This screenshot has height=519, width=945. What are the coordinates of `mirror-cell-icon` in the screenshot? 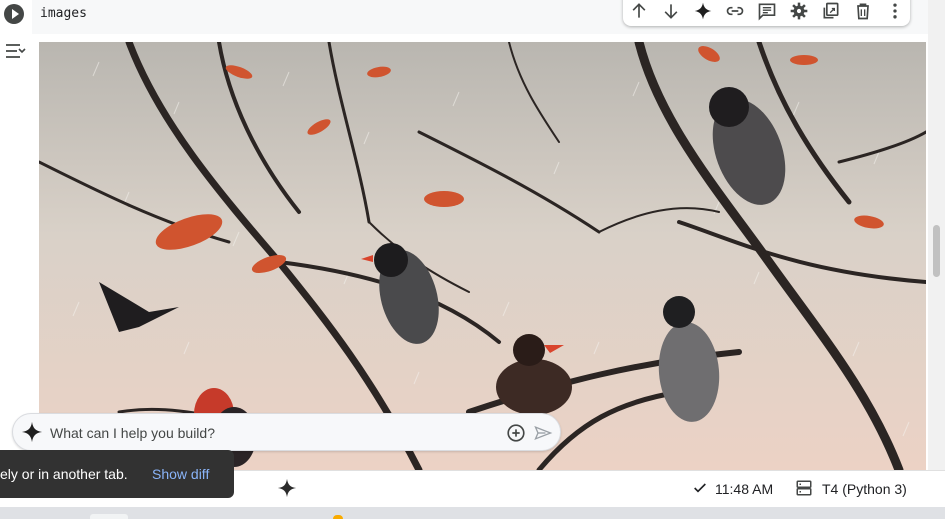 It's located at (831, 10).